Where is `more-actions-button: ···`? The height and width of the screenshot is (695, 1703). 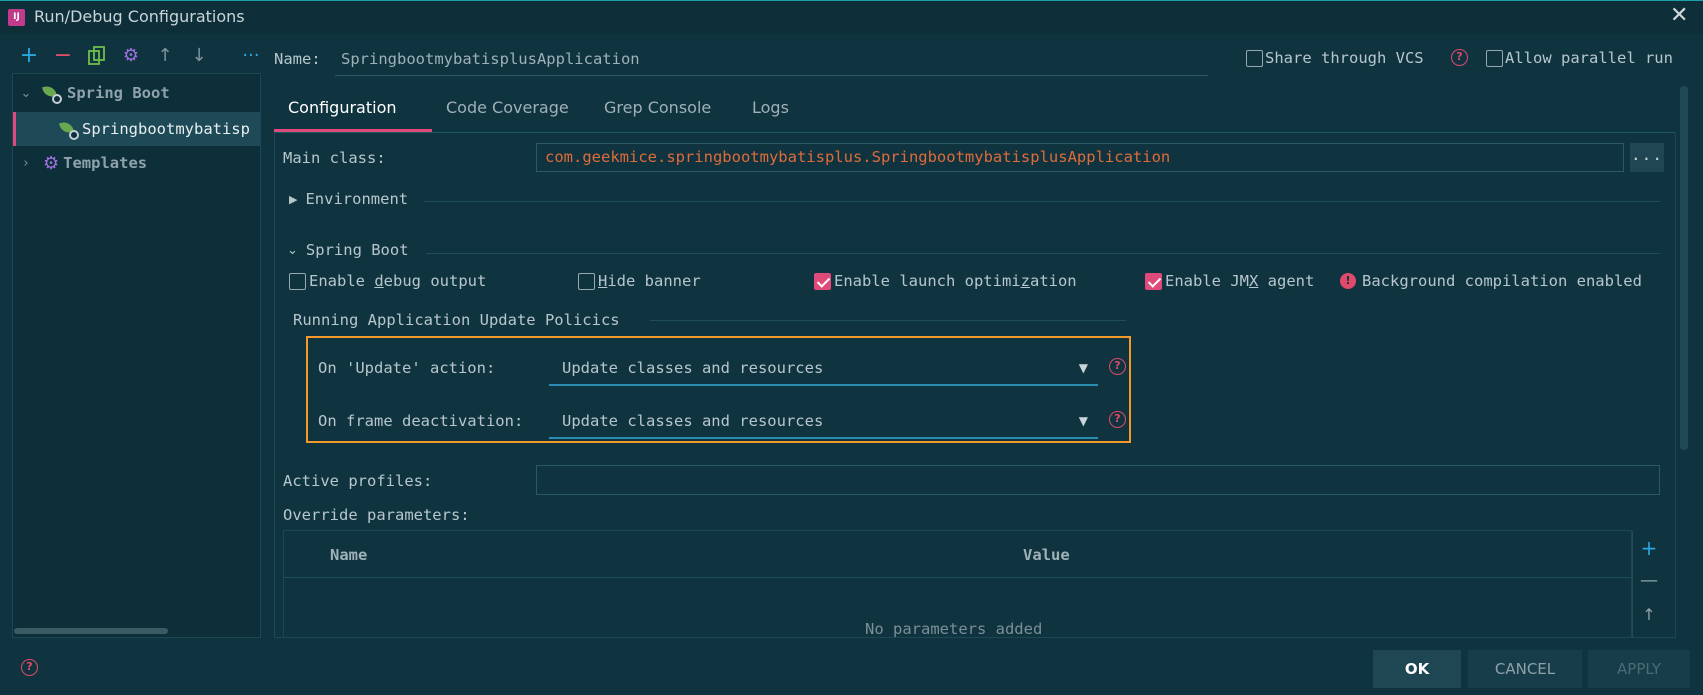
more-actions-button: ··· is located at coordinates (251, 56).